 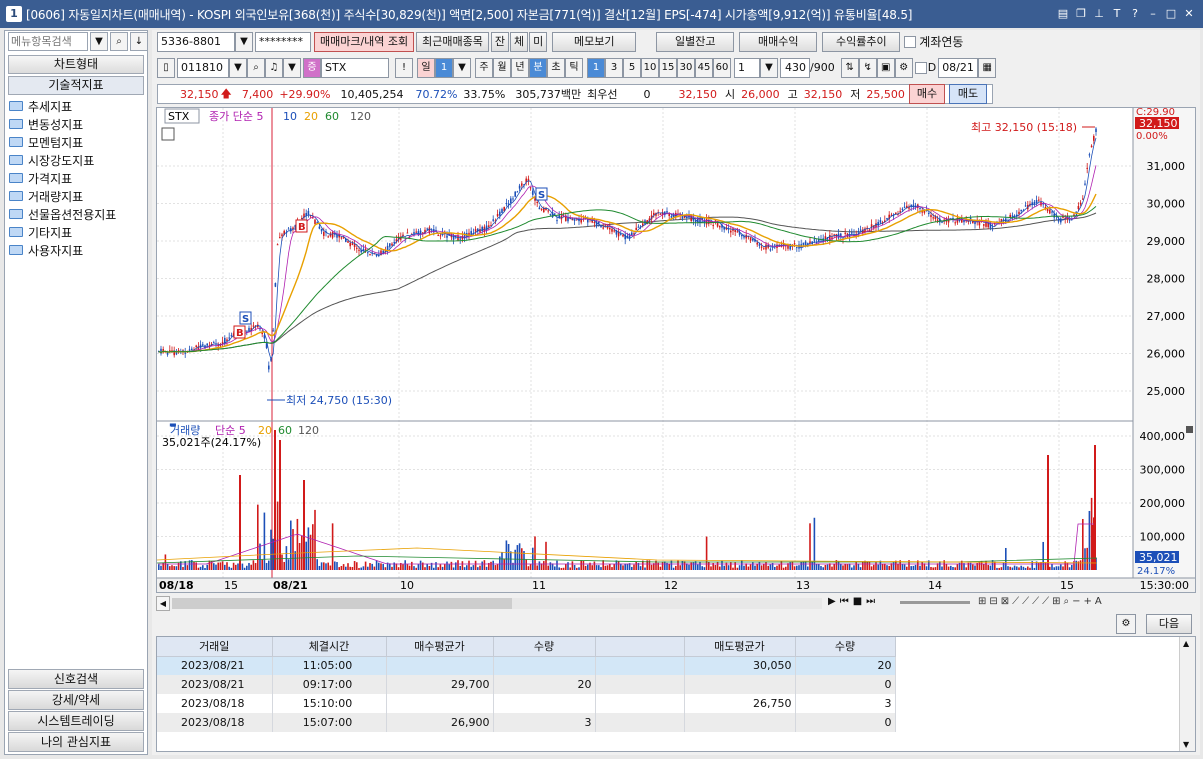 I want to click on view-marks-button: 매매마크/내역 조회, so click(x=364, y=41).